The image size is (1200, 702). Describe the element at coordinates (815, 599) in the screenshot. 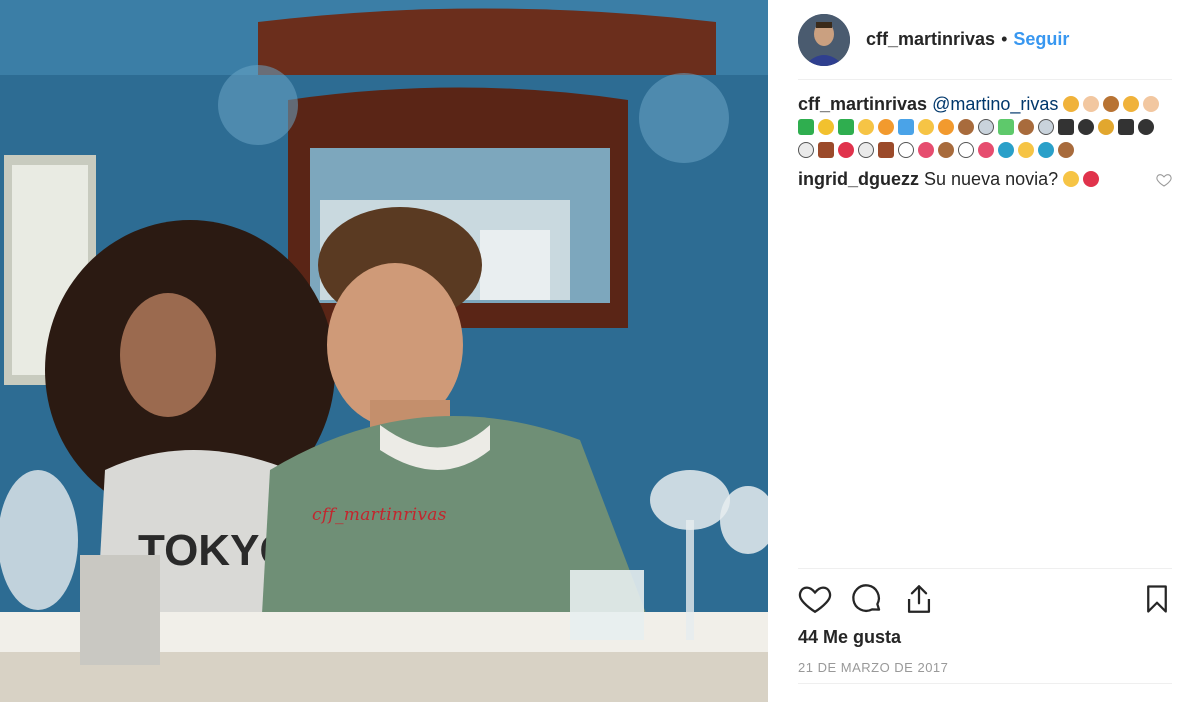

I see `heart-outline-icon` at that location.